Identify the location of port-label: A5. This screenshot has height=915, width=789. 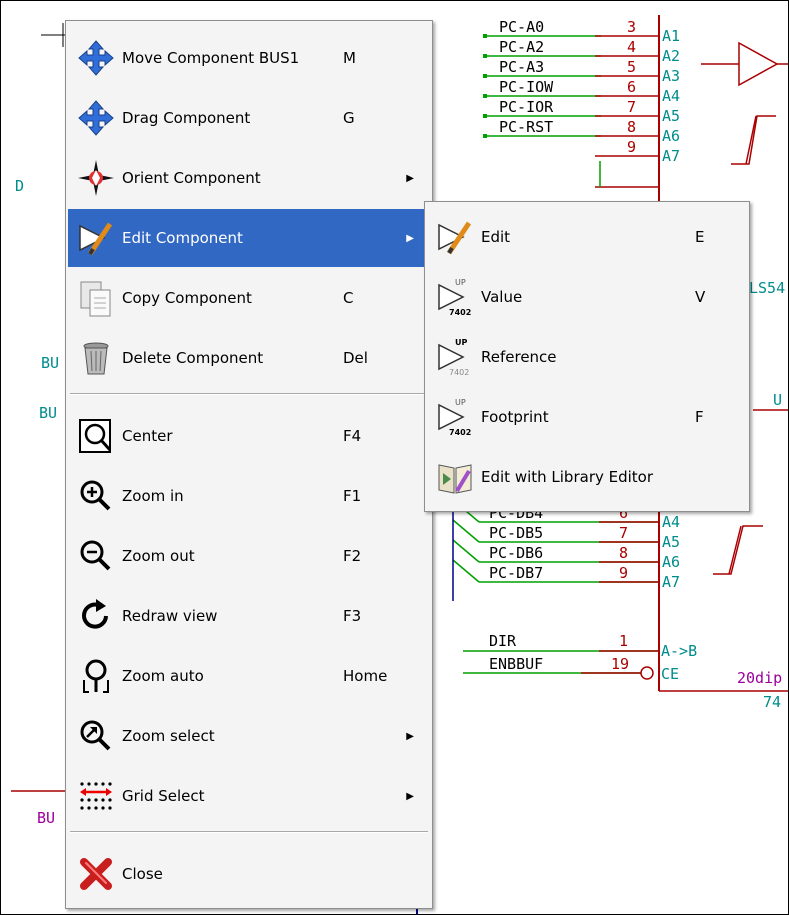
(671, 116).